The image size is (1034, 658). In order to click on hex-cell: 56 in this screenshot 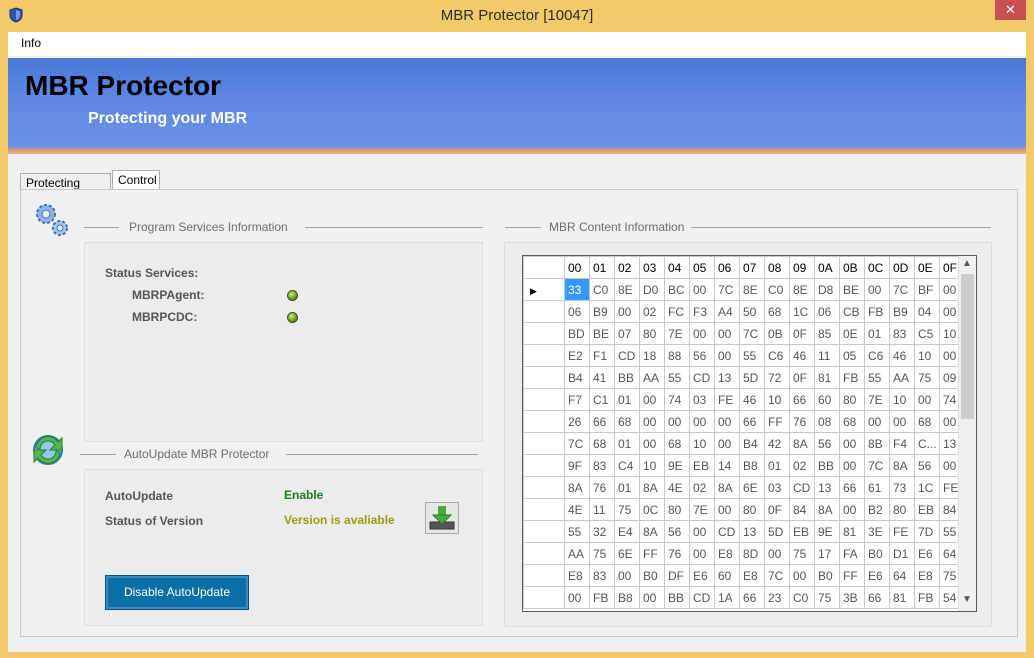, I will do `click(927, 465)`.